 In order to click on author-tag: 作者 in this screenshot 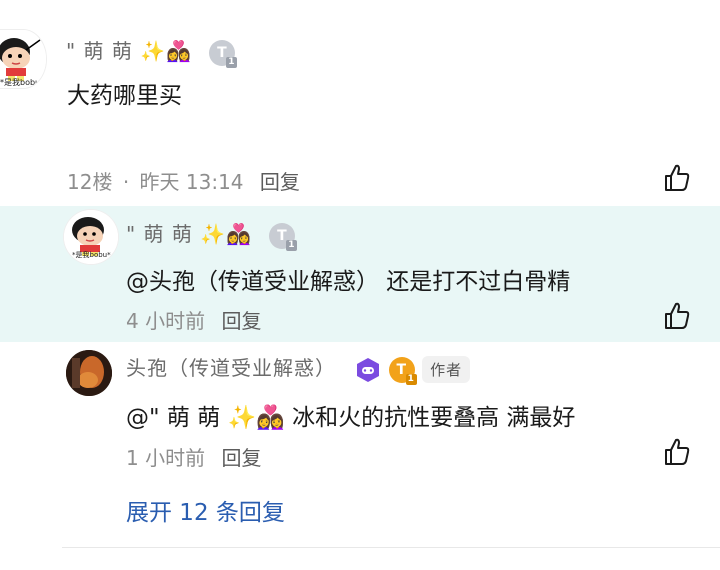, I will do `click(446, 369)`.